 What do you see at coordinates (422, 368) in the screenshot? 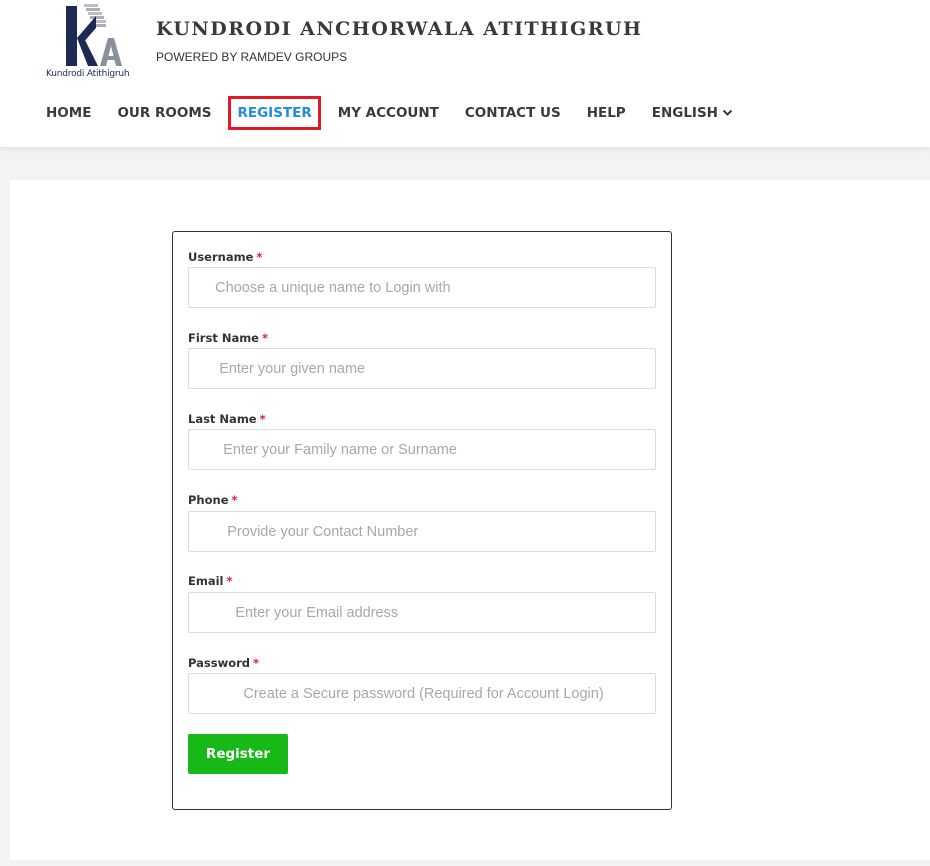
I see `first-name-input` at bounding box center [422, 368].